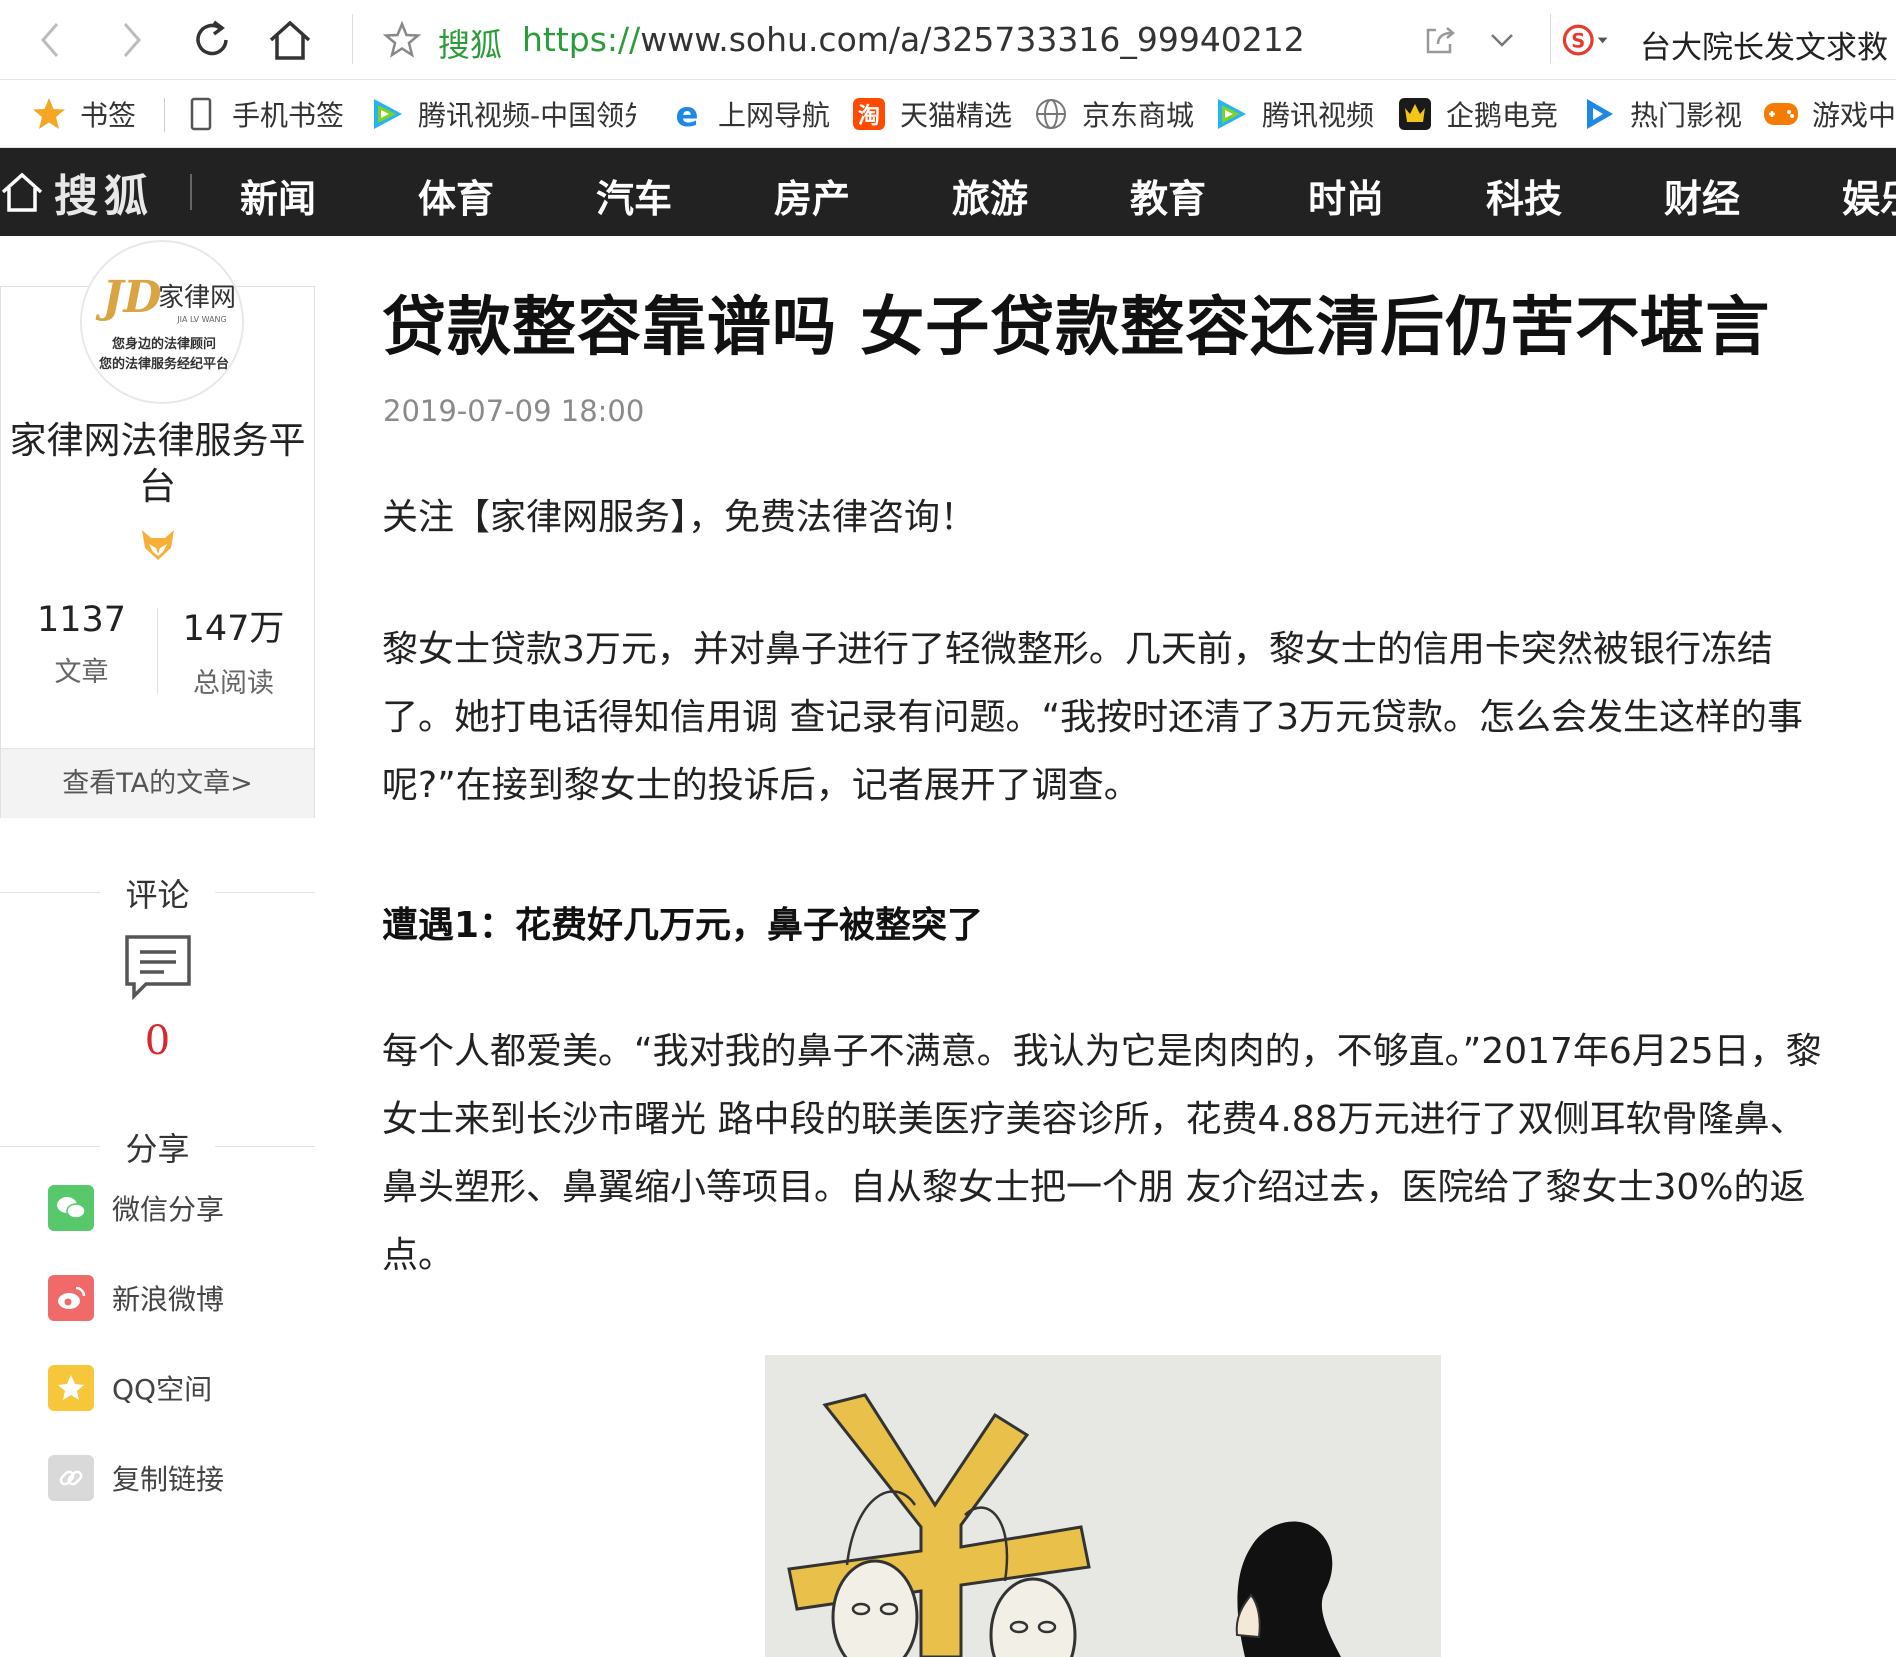 The image size is (1896, 1657). Describe the element at coordinates (1686, 115) in the screenshot. I see `bookmark-label: 热门影视` at that location.